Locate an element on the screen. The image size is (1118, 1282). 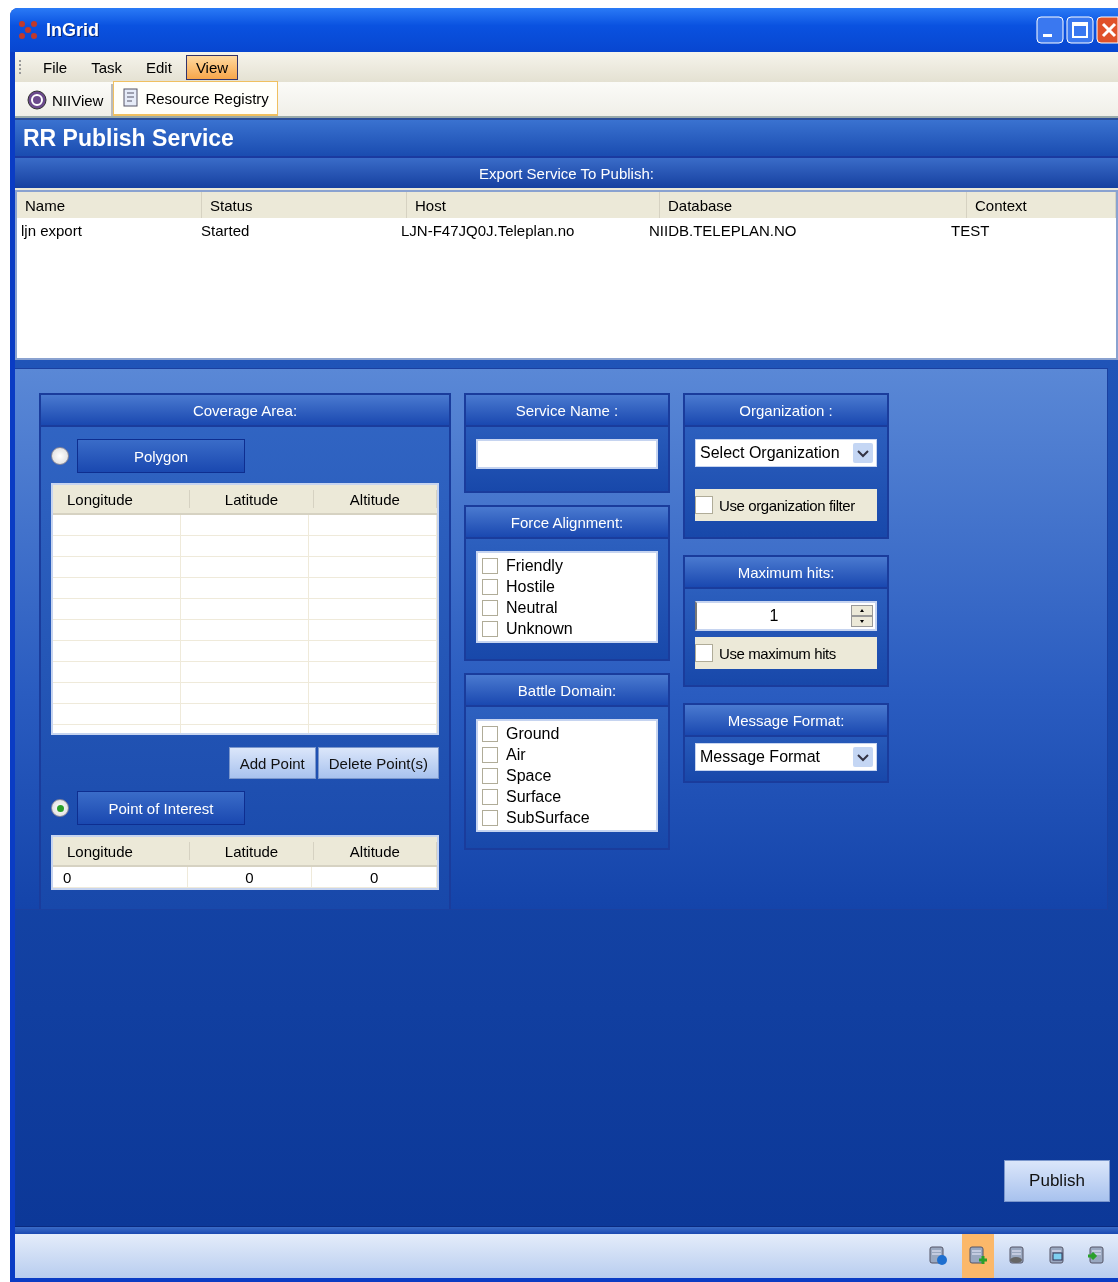
maximize-button is located at coordinates (1080, 30).